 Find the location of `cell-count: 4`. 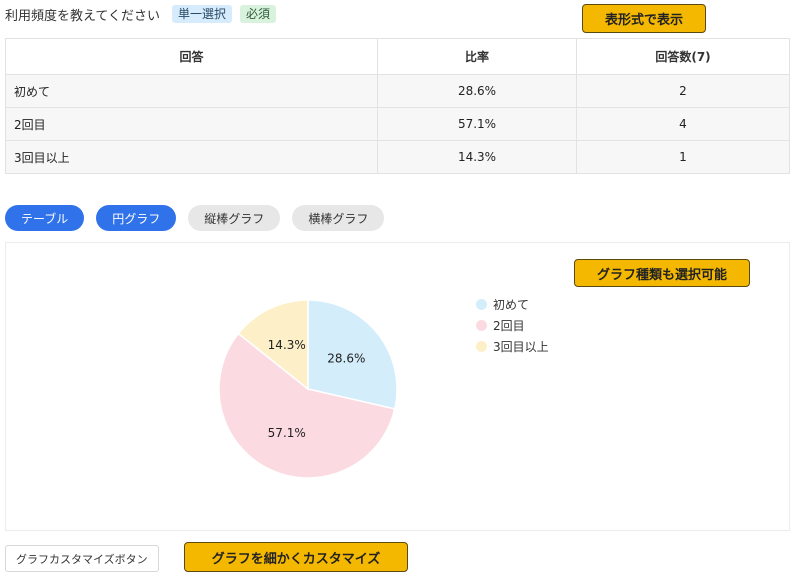

cell-count: 4 is located at coordinates (683, 124).